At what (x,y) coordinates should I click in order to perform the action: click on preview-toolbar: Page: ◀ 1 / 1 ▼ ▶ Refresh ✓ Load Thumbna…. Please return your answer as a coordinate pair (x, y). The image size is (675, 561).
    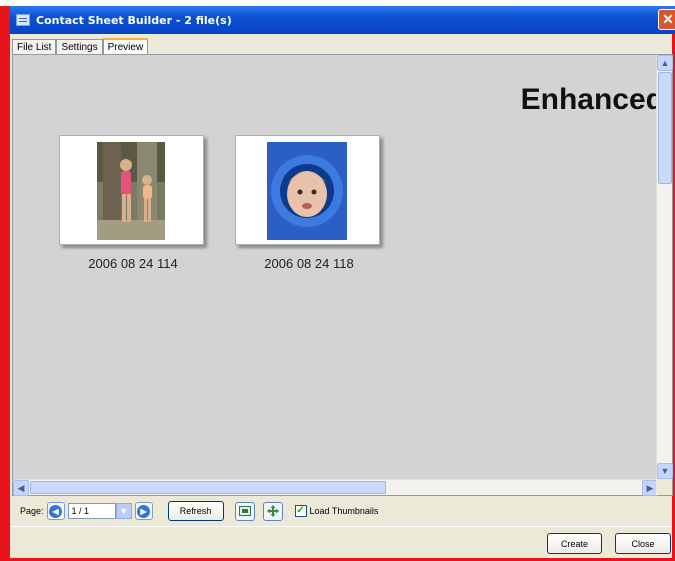
    Looking at the image, I should click on (342, 511).